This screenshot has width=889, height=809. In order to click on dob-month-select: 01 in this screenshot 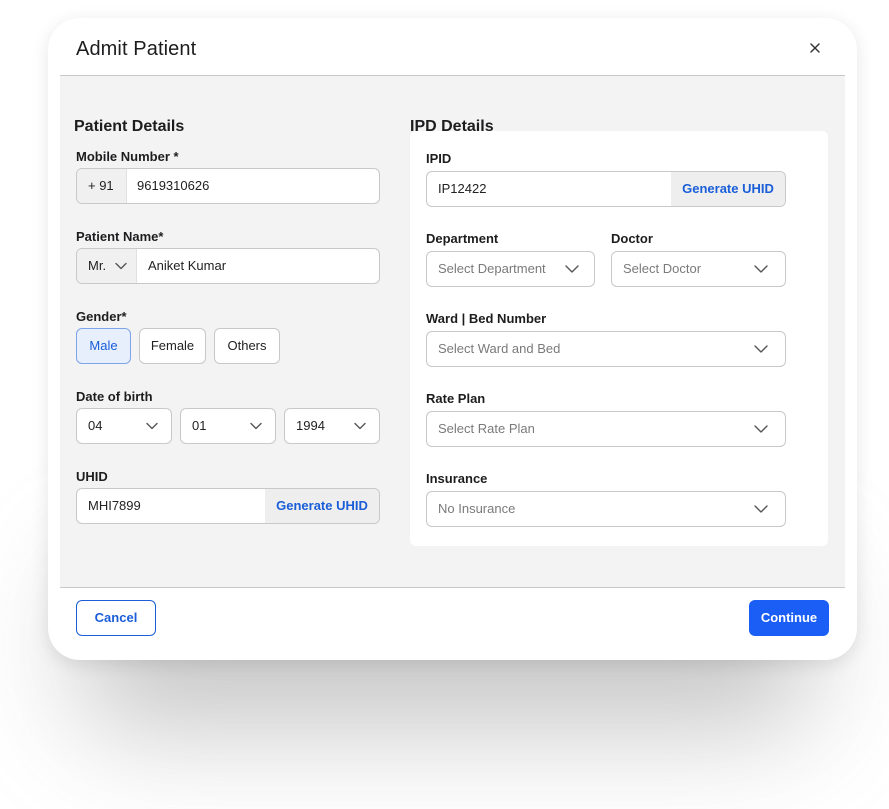, I will do `click(228, 426)`.